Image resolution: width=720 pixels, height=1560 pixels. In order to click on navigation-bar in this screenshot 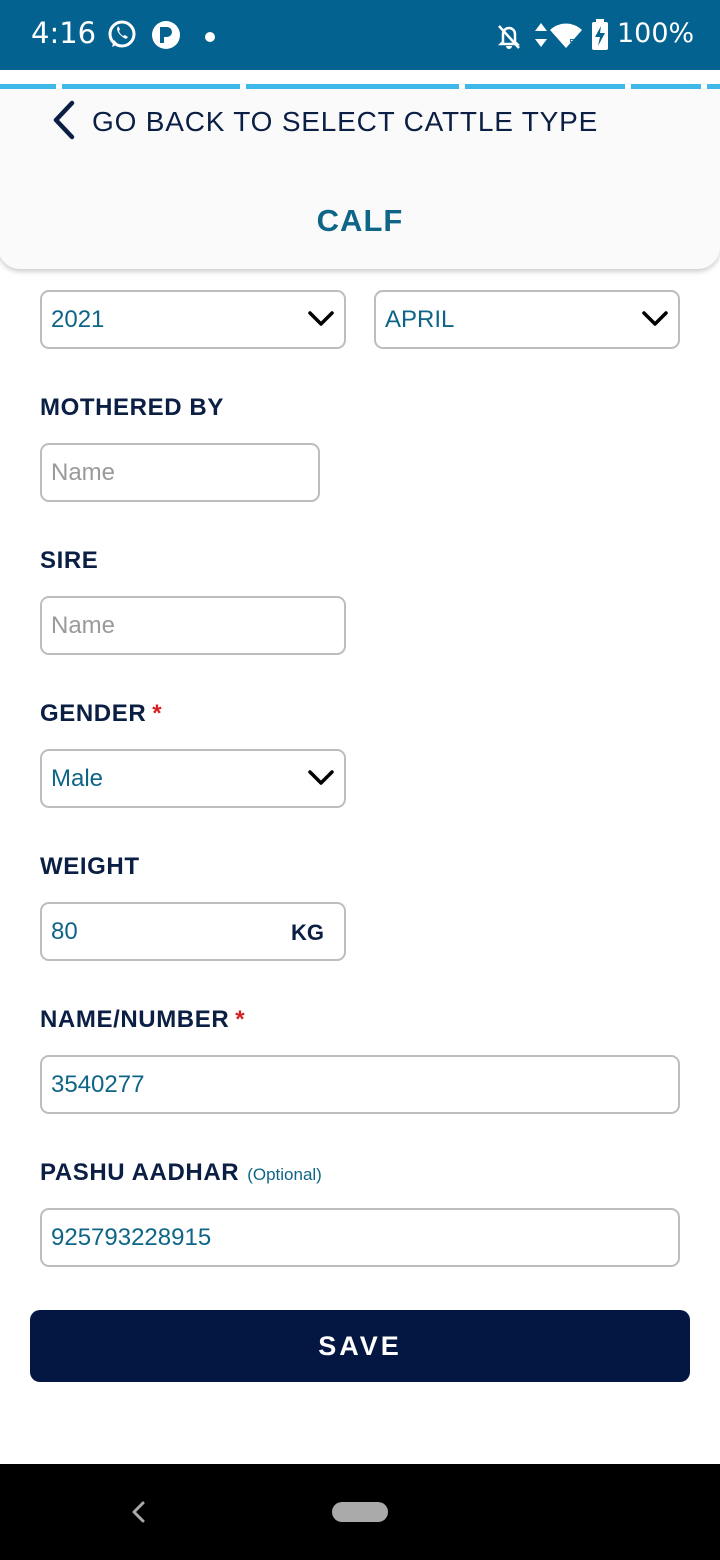, I will do `click(360, 1512)`.